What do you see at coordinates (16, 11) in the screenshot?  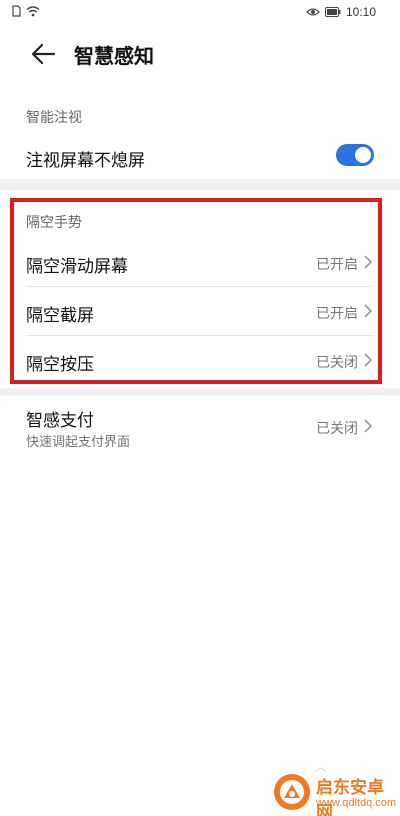 I see `sim-icon` at bounding box center [16, 11].